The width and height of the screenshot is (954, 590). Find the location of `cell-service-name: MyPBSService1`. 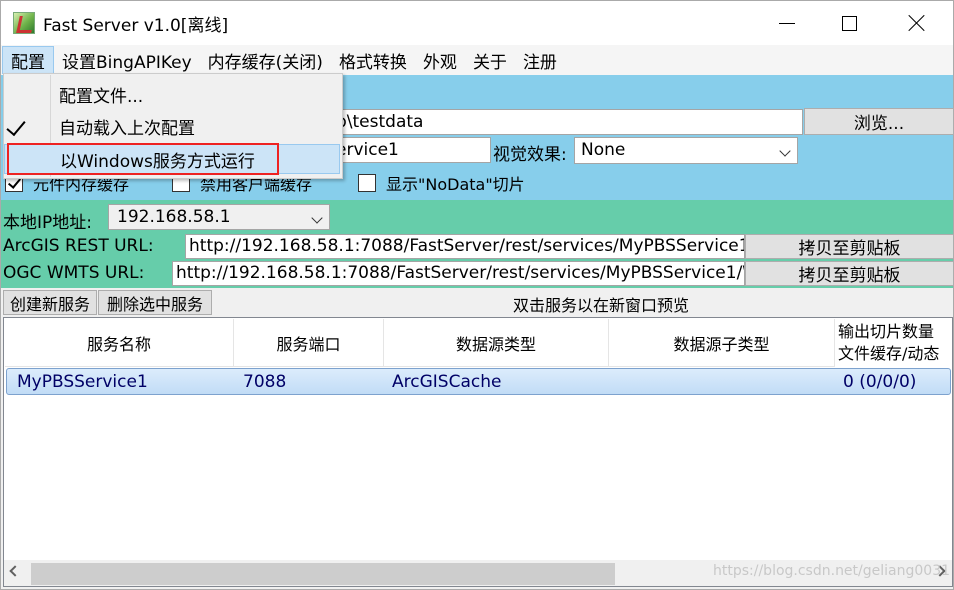

cell-service-name: MyPBSService1 is located at coordinates (82, 382).